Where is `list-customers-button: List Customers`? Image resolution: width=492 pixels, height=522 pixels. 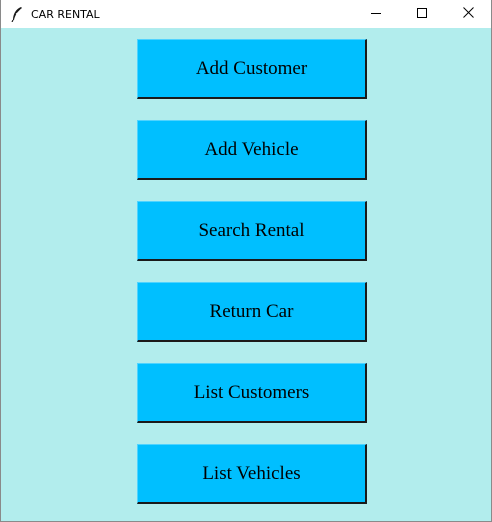
list-customers-button: List Customers is located at coordinates (252, 393).